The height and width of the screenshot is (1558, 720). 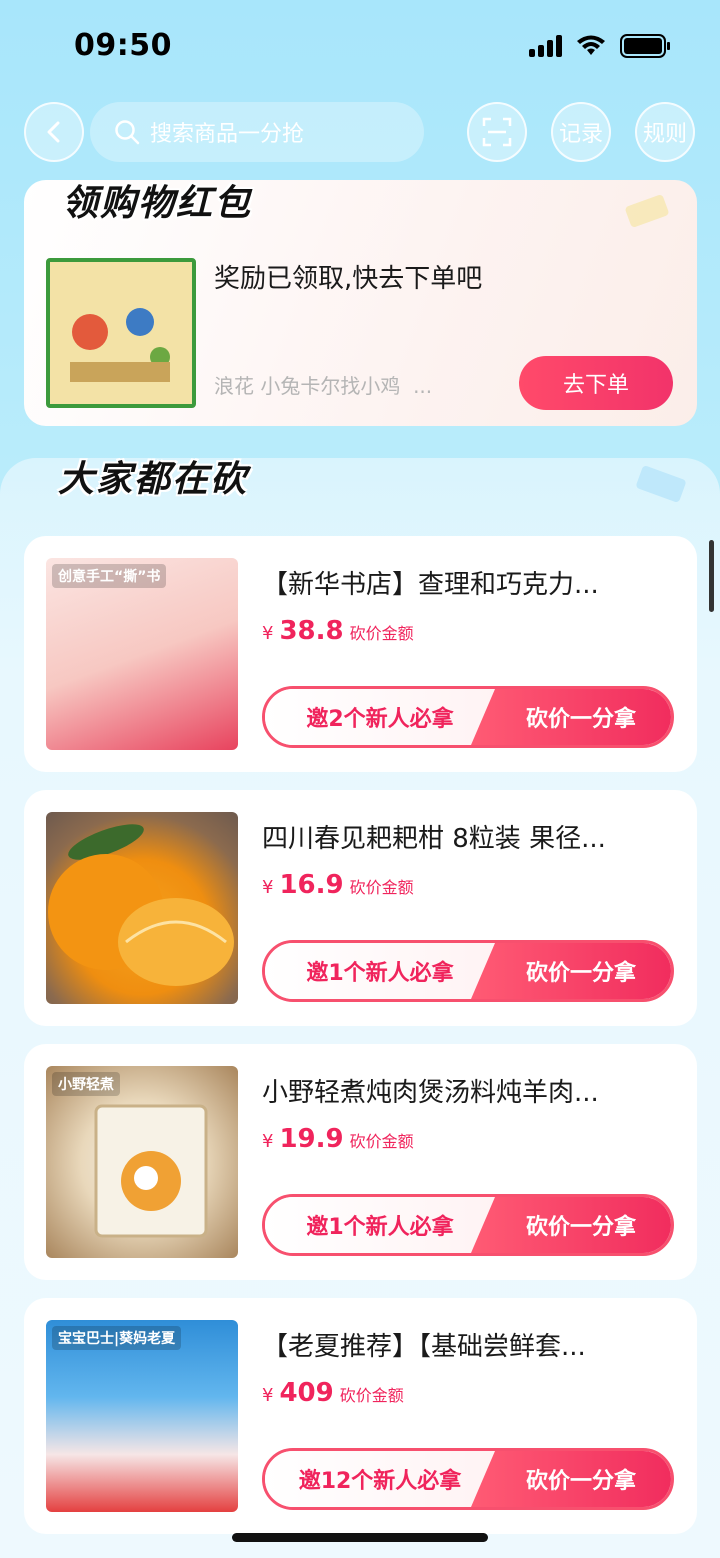 What do you see at coordinates (591, 45) in the screenshot?
I see `wifi-icon` at bounding box center [591, 45].